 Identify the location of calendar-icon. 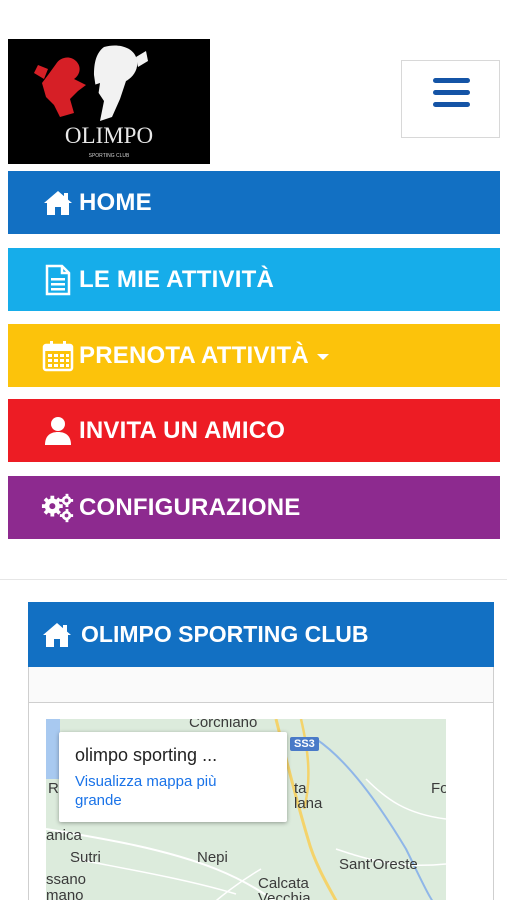
(58, 356).